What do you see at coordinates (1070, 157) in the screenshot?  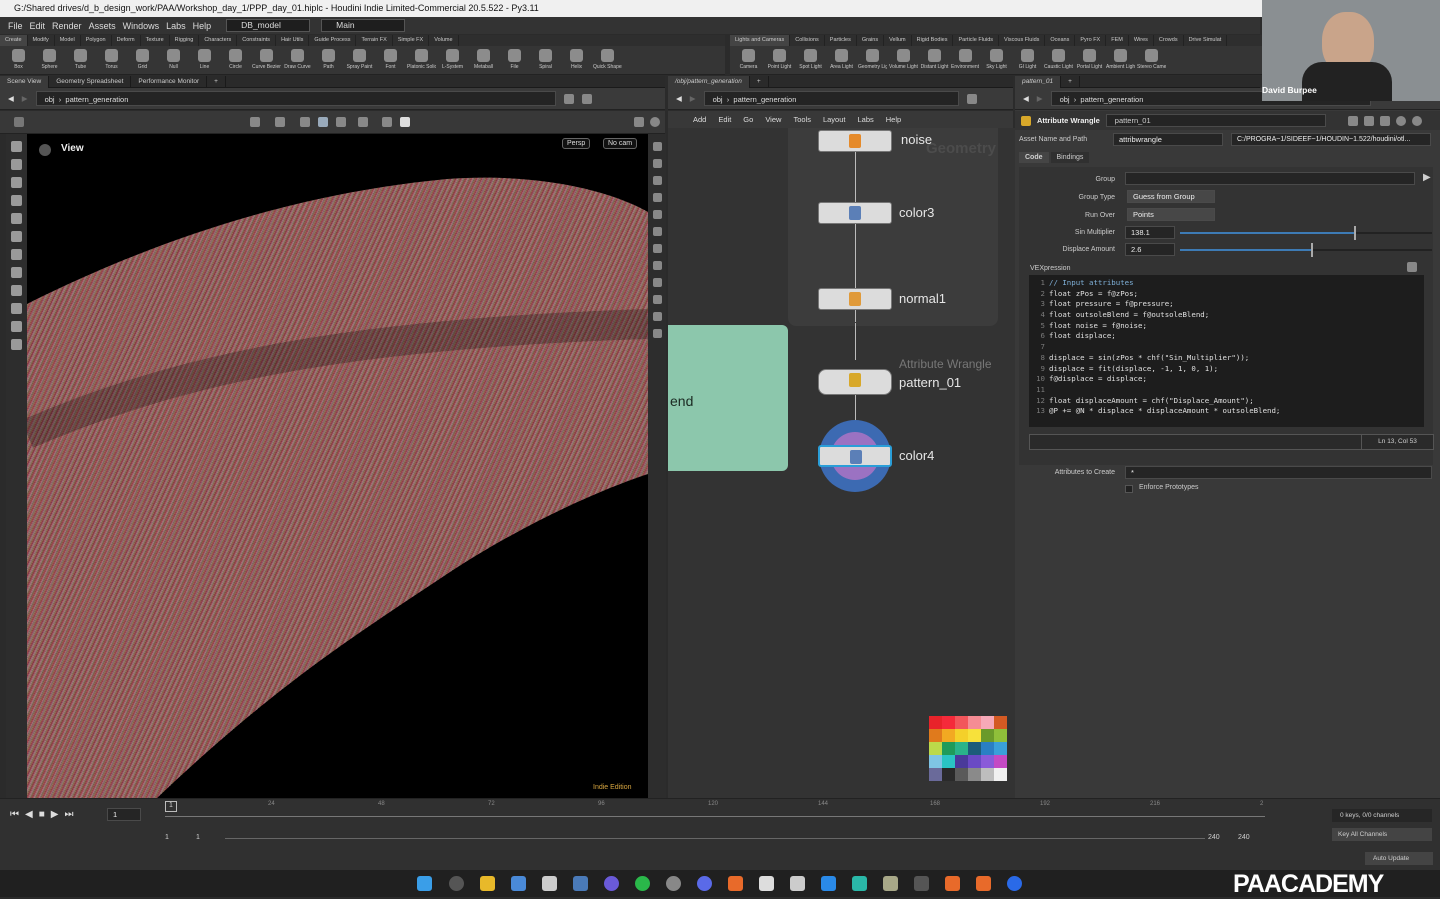 I see `tab-bindings: Bindings` at bounding box center [1070, 157].